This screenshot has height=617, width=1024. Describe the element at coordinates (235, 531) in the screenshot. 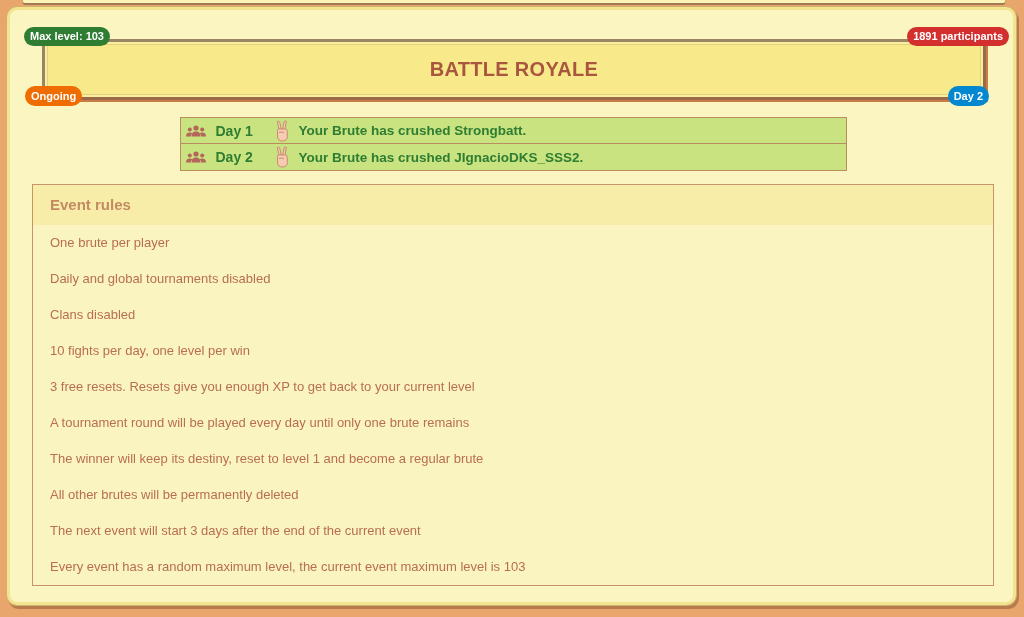

I see `rule-text: The next event will start 3 days after the end of the current event` at that location.